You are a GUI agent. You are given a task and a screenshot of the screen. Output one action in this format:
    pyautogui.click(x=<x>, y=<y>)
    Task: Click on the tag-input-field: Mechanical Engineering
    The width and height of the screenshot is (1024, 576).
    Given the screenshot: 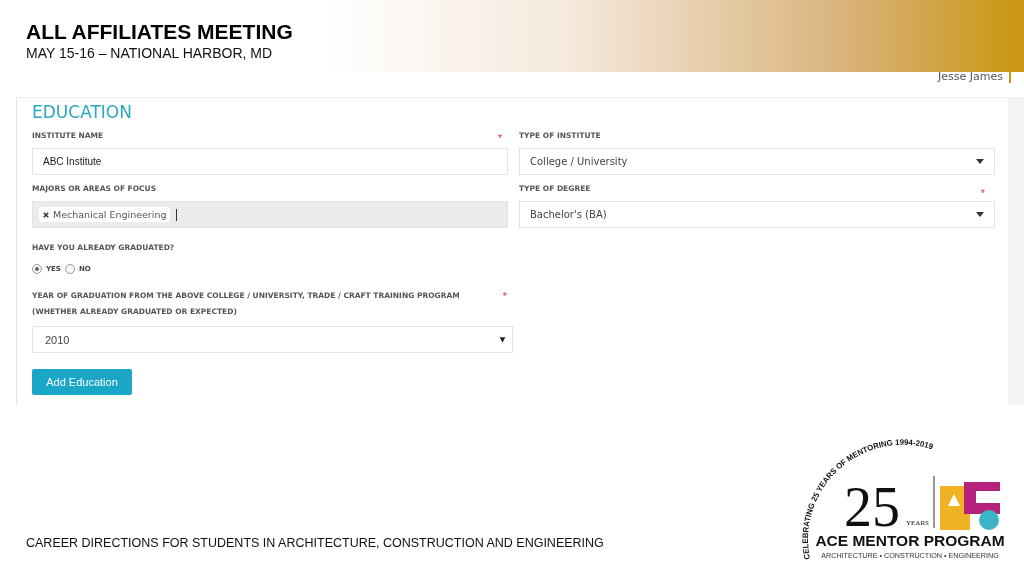 What is the action you would take?
    pyautogui.click(x=270, y=214)
    